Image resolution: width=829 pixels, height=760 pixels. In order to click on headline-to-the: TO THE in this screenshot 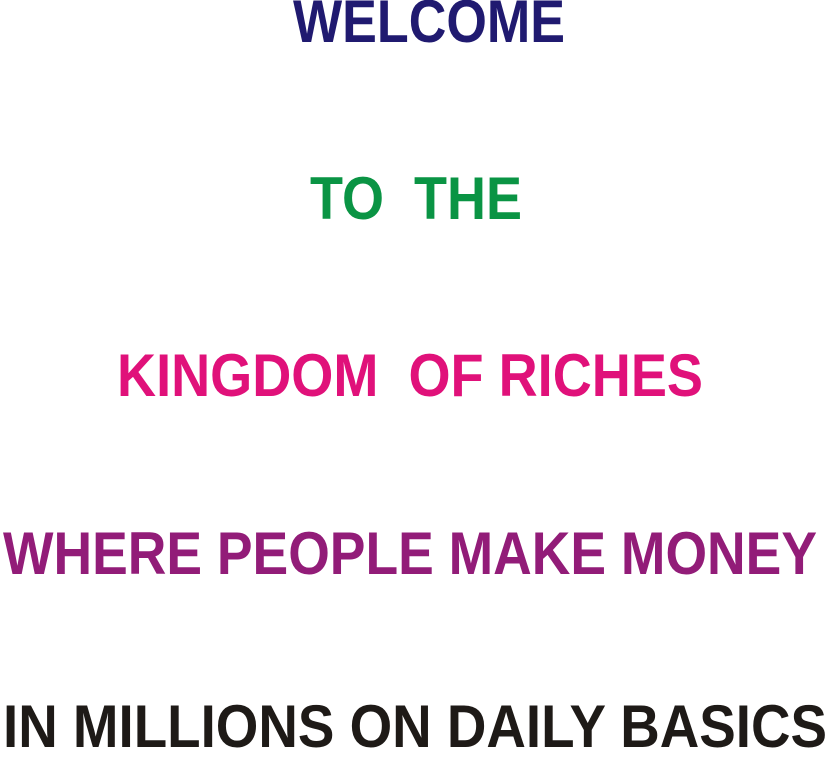, I will do `click(414, 199)`.